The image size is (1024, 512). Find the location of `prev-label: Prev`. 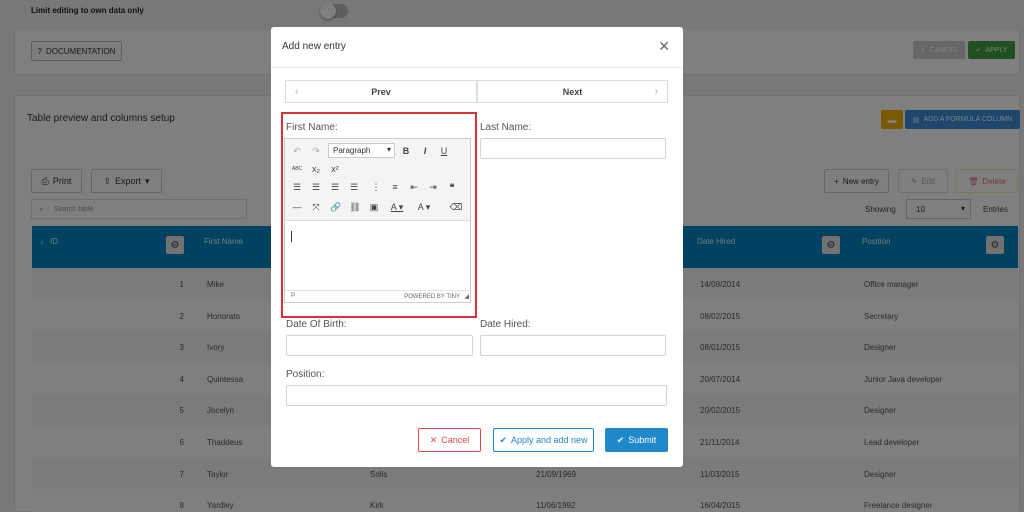

prev-label: Prev is located at coordinates (381, 91).